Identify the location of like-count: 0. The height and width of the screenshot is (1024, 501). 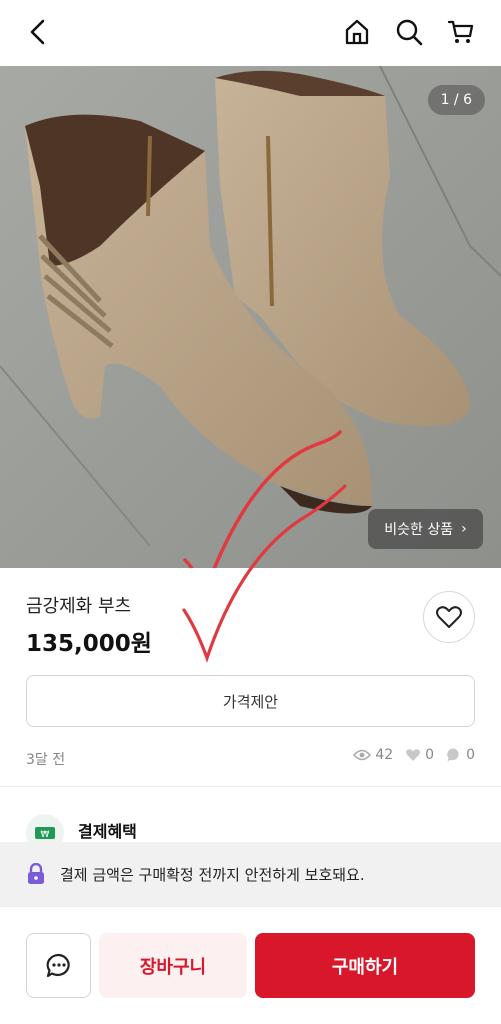
(430, 755).